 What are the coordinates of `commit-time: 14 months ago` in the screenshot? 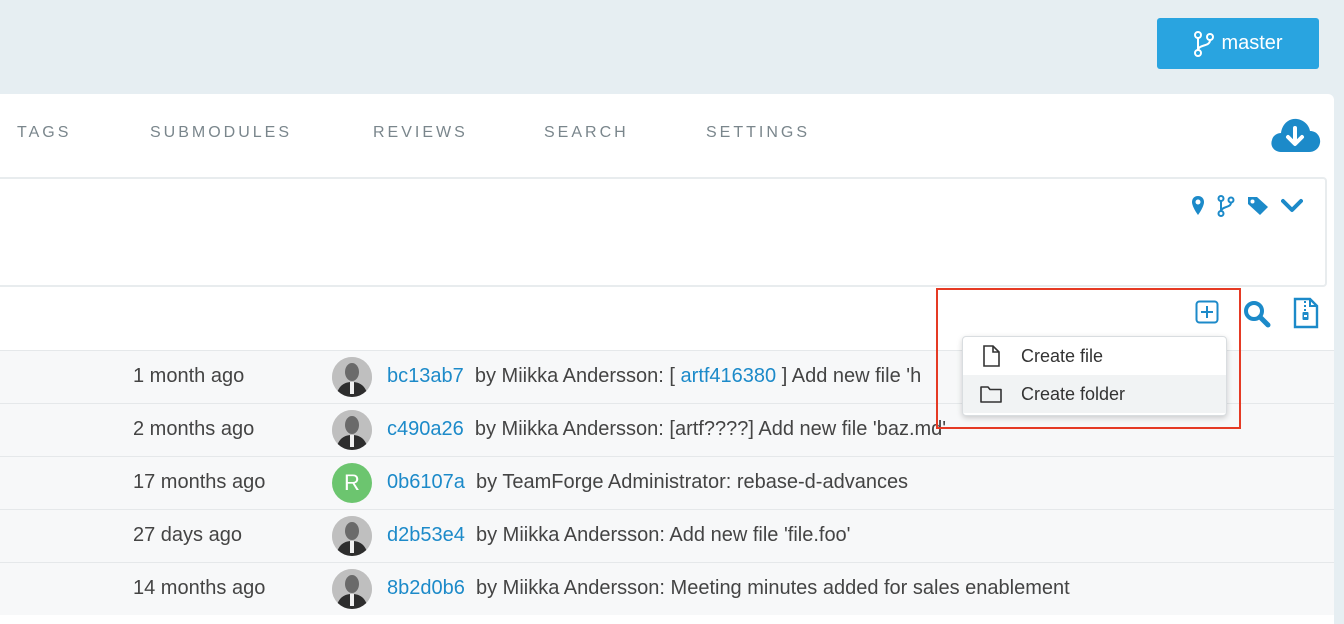 It's located at (199, 588).